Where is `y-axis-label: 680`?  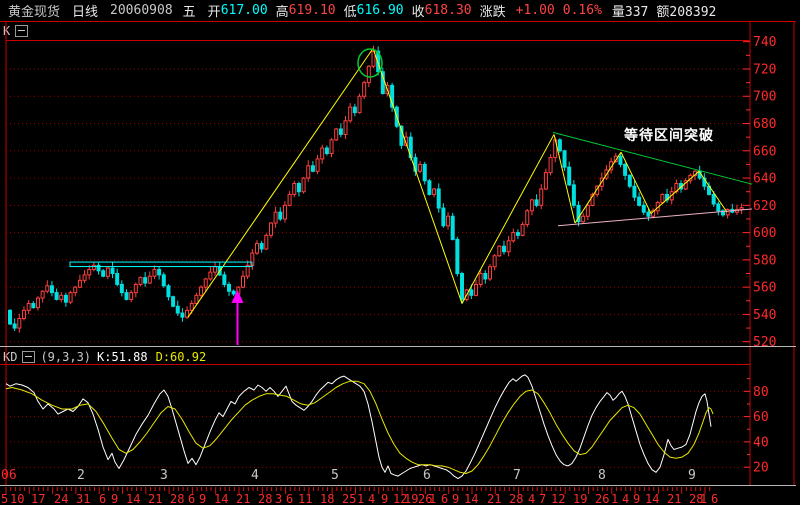 y-axis-label: 680 is located at coordinates (764, 124).